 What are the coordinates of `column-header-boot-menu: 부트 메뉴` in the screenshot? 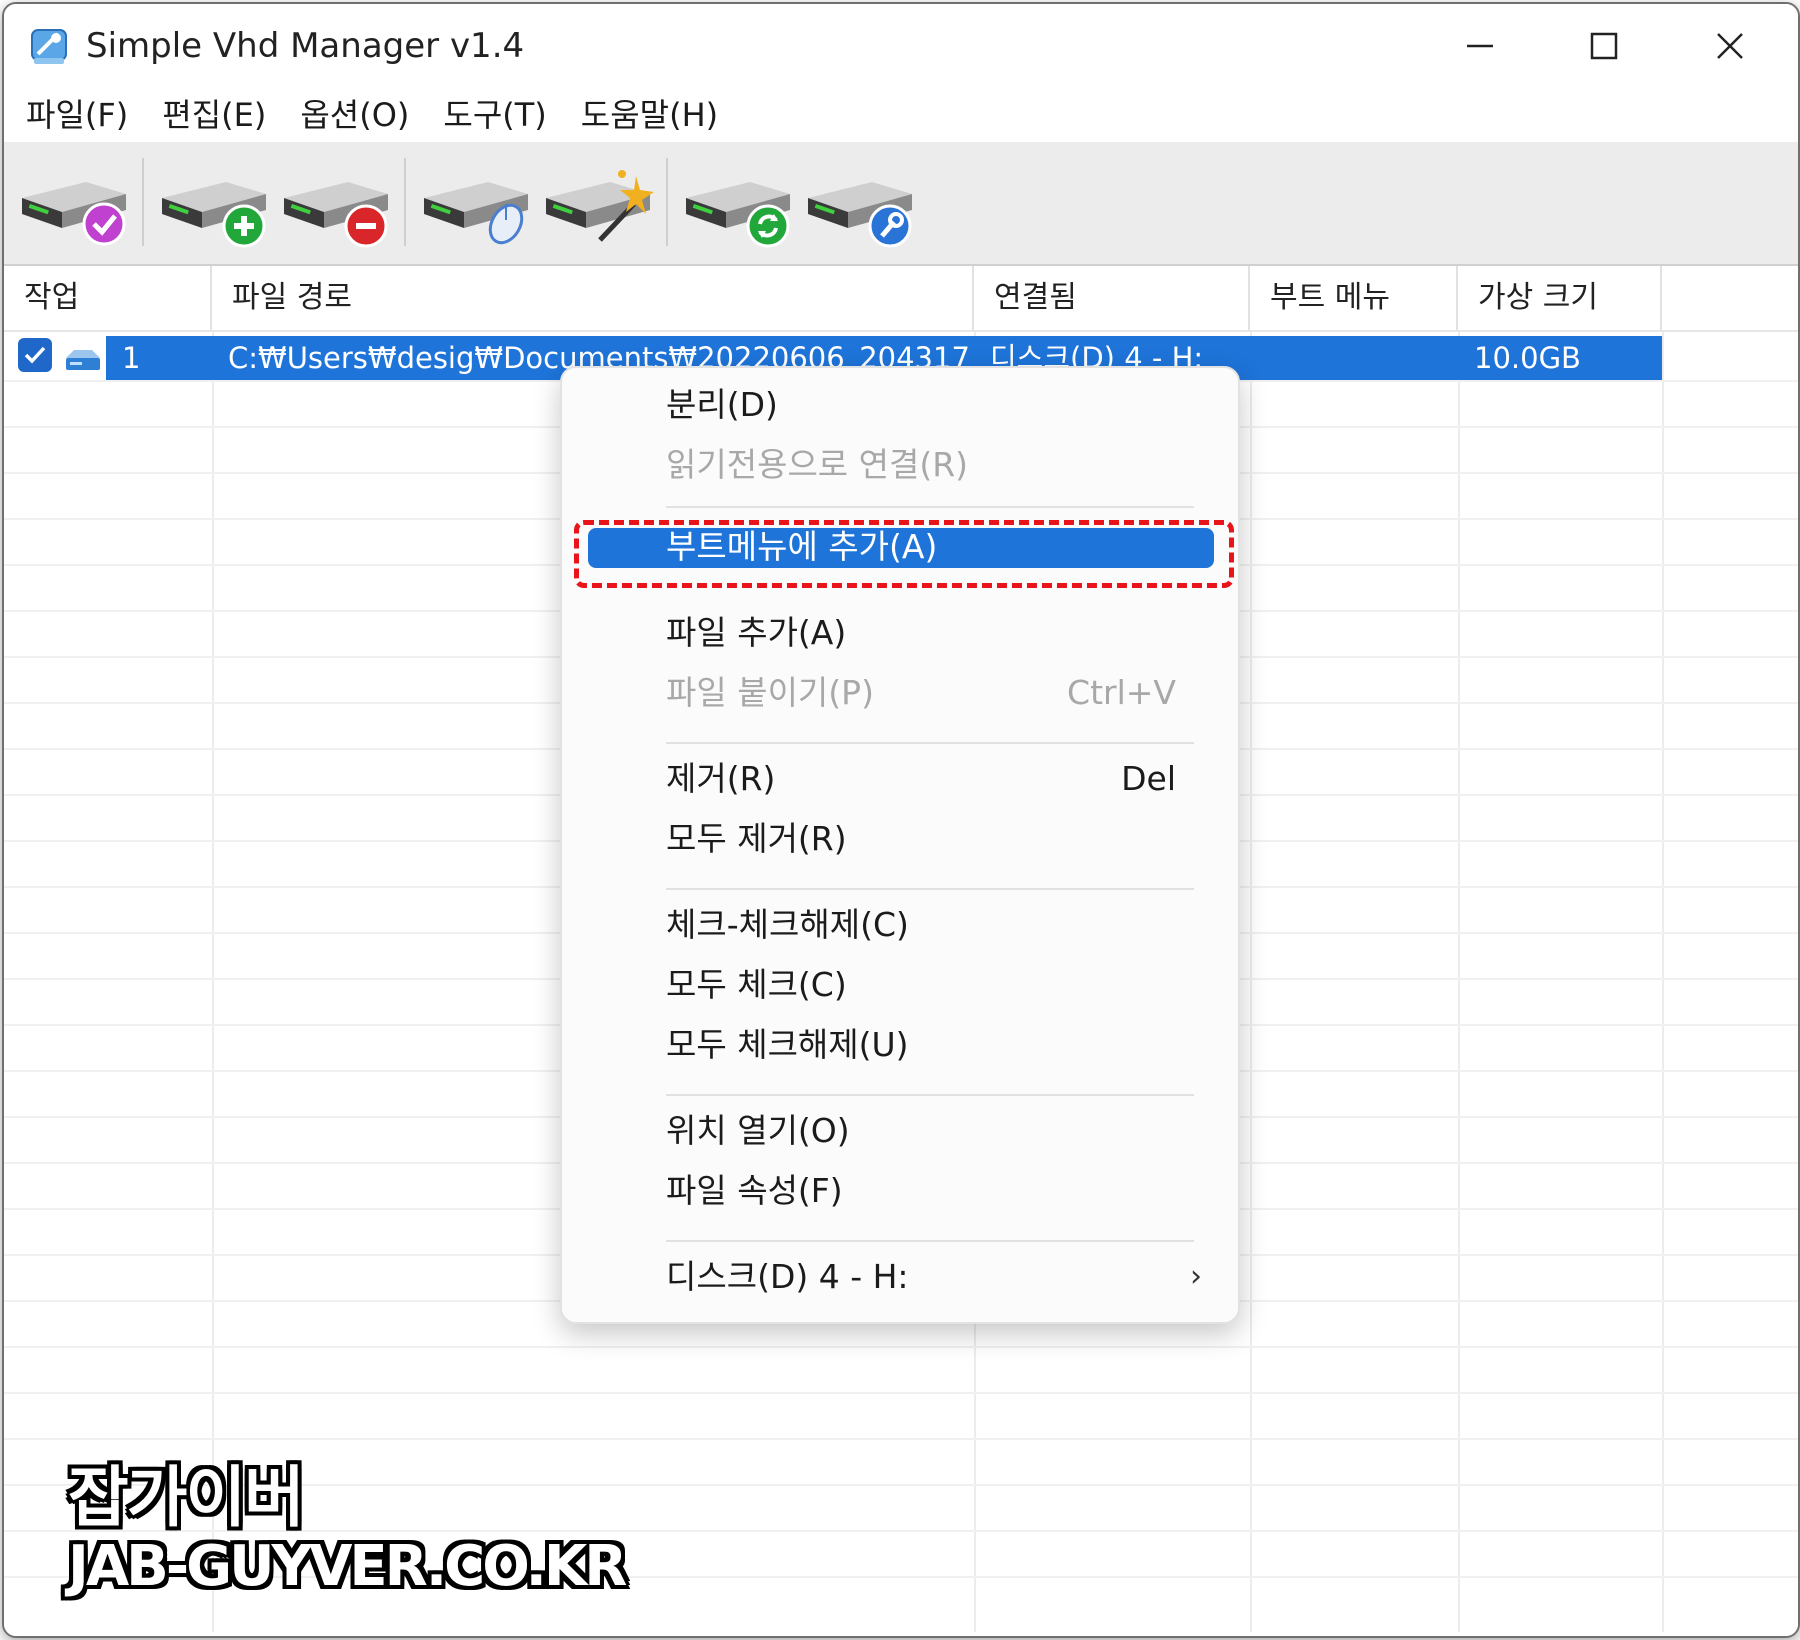 It's located at (1354, 298).